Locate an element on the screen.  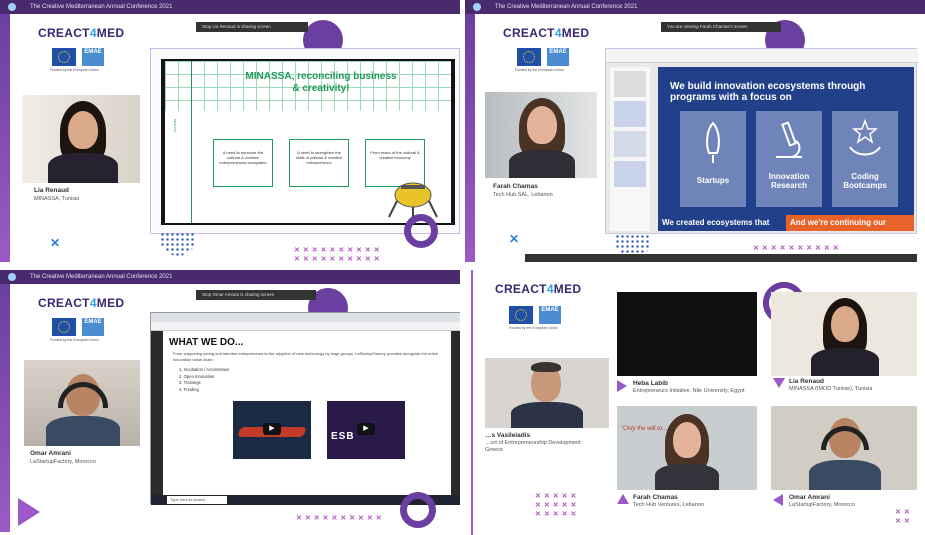
browser-tabs is located at coordinates (305, 317).